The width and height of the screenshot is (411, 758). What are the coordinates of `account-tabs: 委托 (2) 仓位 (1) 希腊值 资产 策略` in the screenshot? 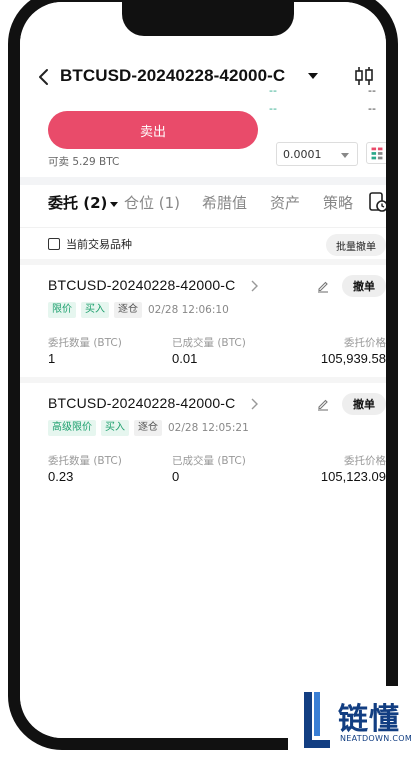 It's located at (203, 207).